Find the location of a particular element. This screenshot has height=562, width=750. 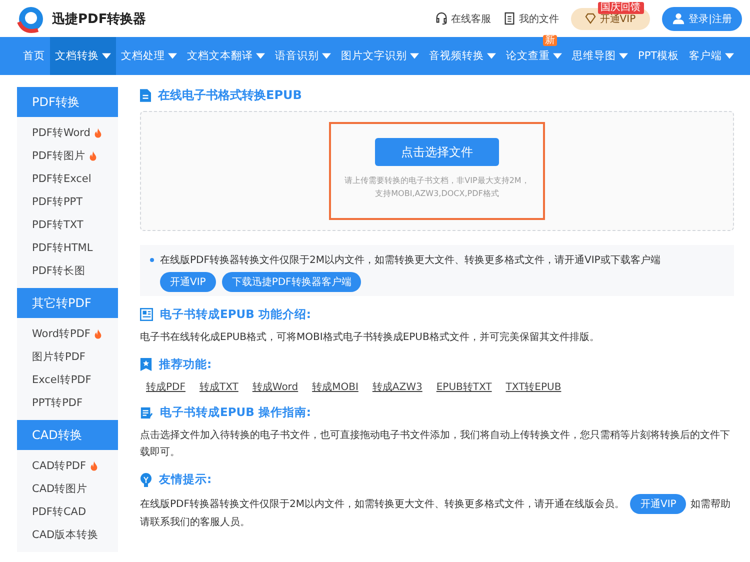

sidebar-item: PDF转HTML is located at coordinates (67, 247).